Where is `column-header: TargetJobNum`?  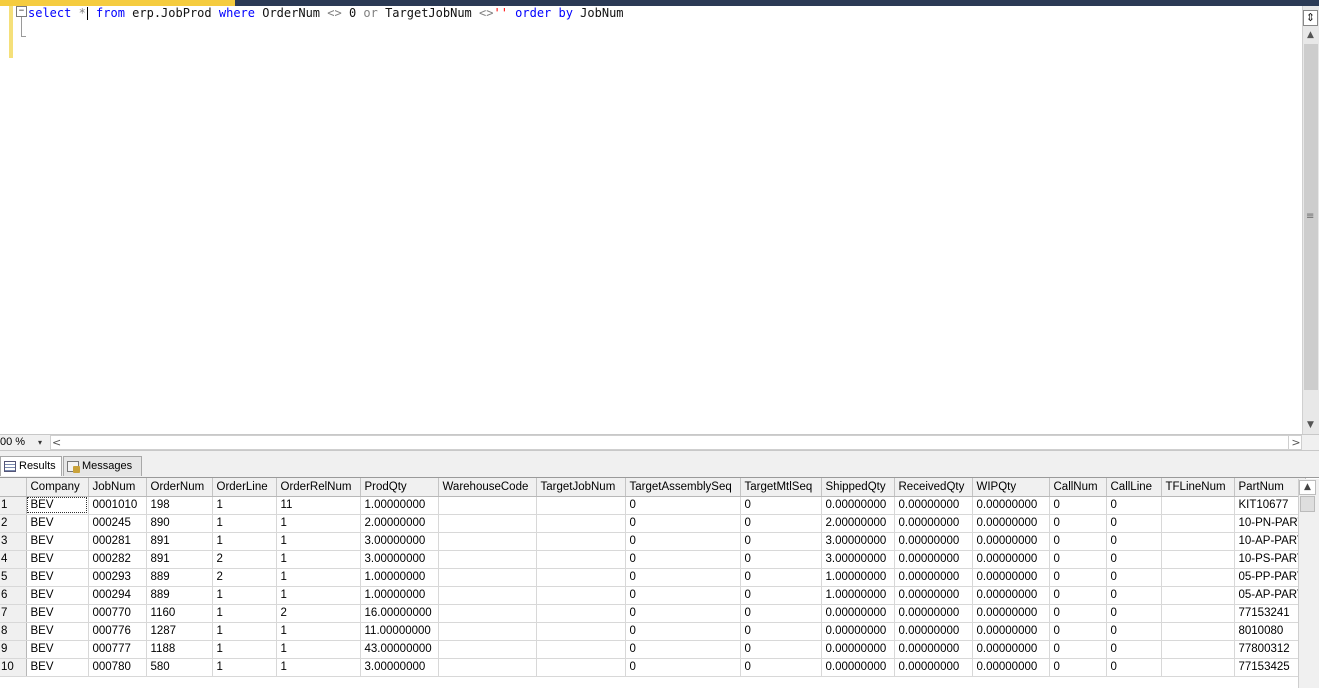
column-header: TargetJobNum is located at coordinates (581, 487).